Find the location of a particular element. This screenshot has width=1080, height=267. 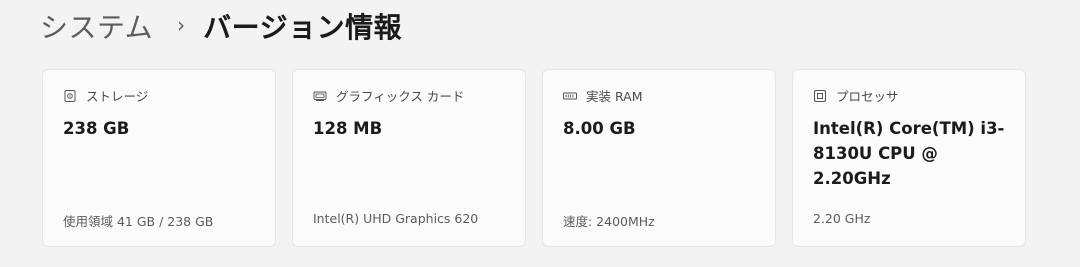

ram-card-detail: 速度: 2400MHz is located at coordinates (609, 221).